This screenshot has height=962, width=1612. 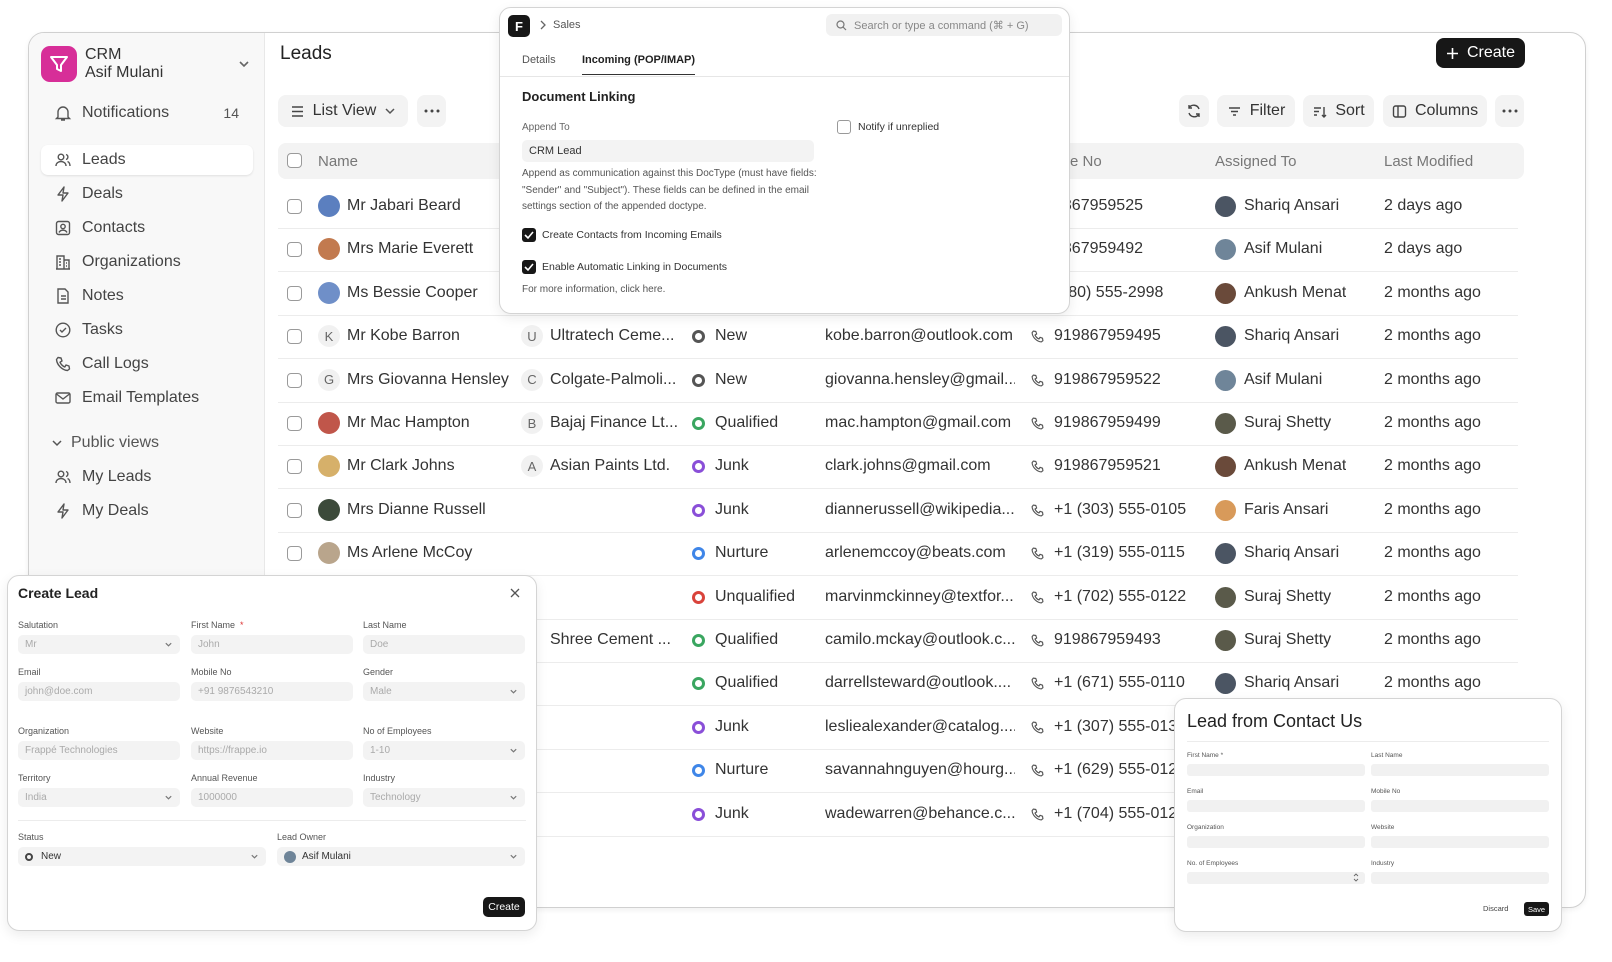 I want to click on close-icon, so click(x=515, y=593).